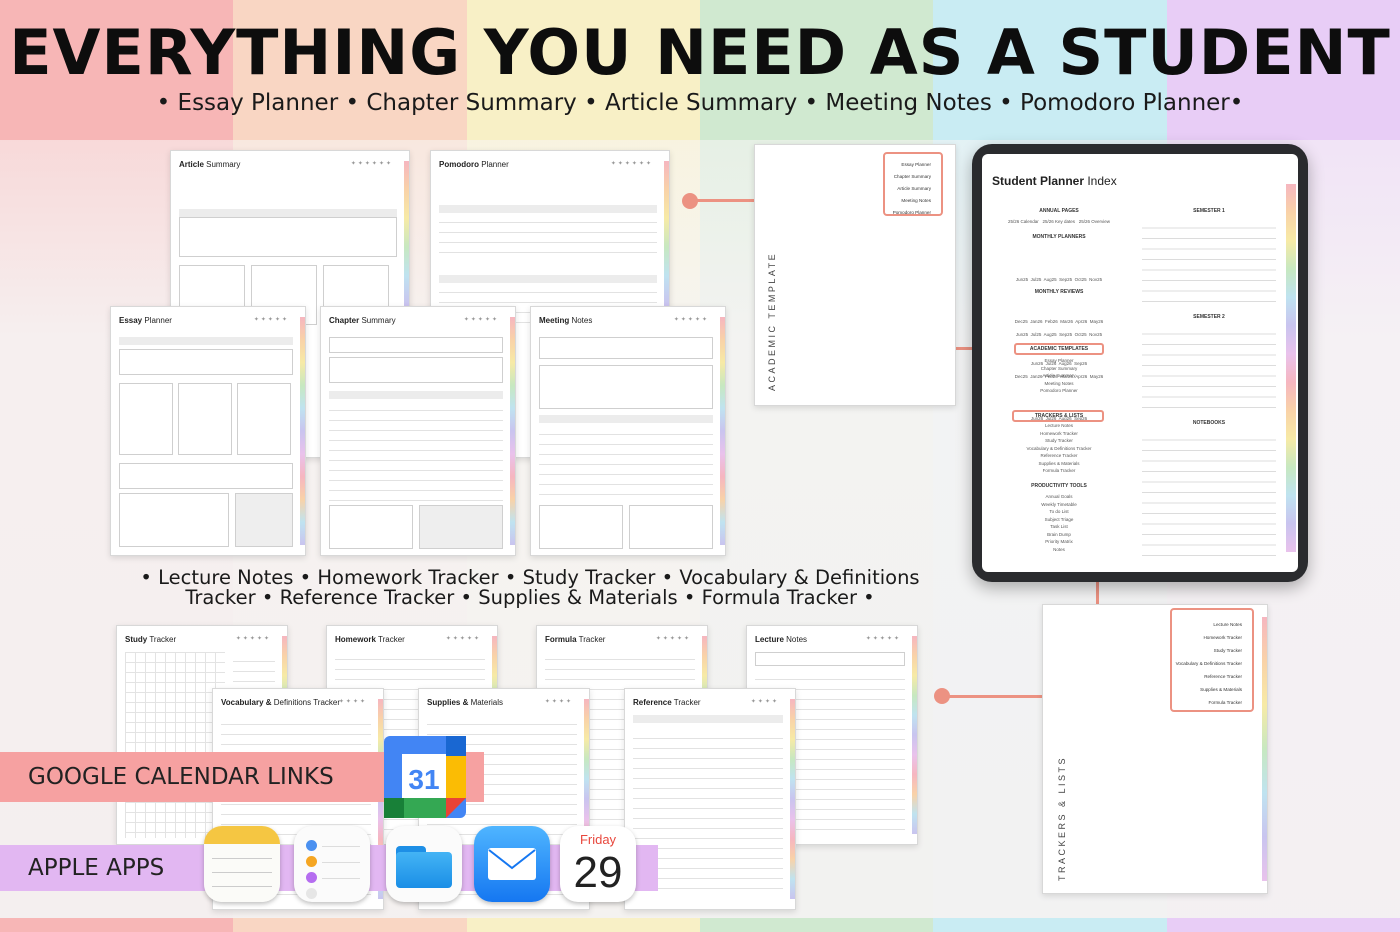  What do you see at coordinates (554, 320) in the screenshot?
I see `page-title-bold: Meeting` at bounding box center [554, 320].